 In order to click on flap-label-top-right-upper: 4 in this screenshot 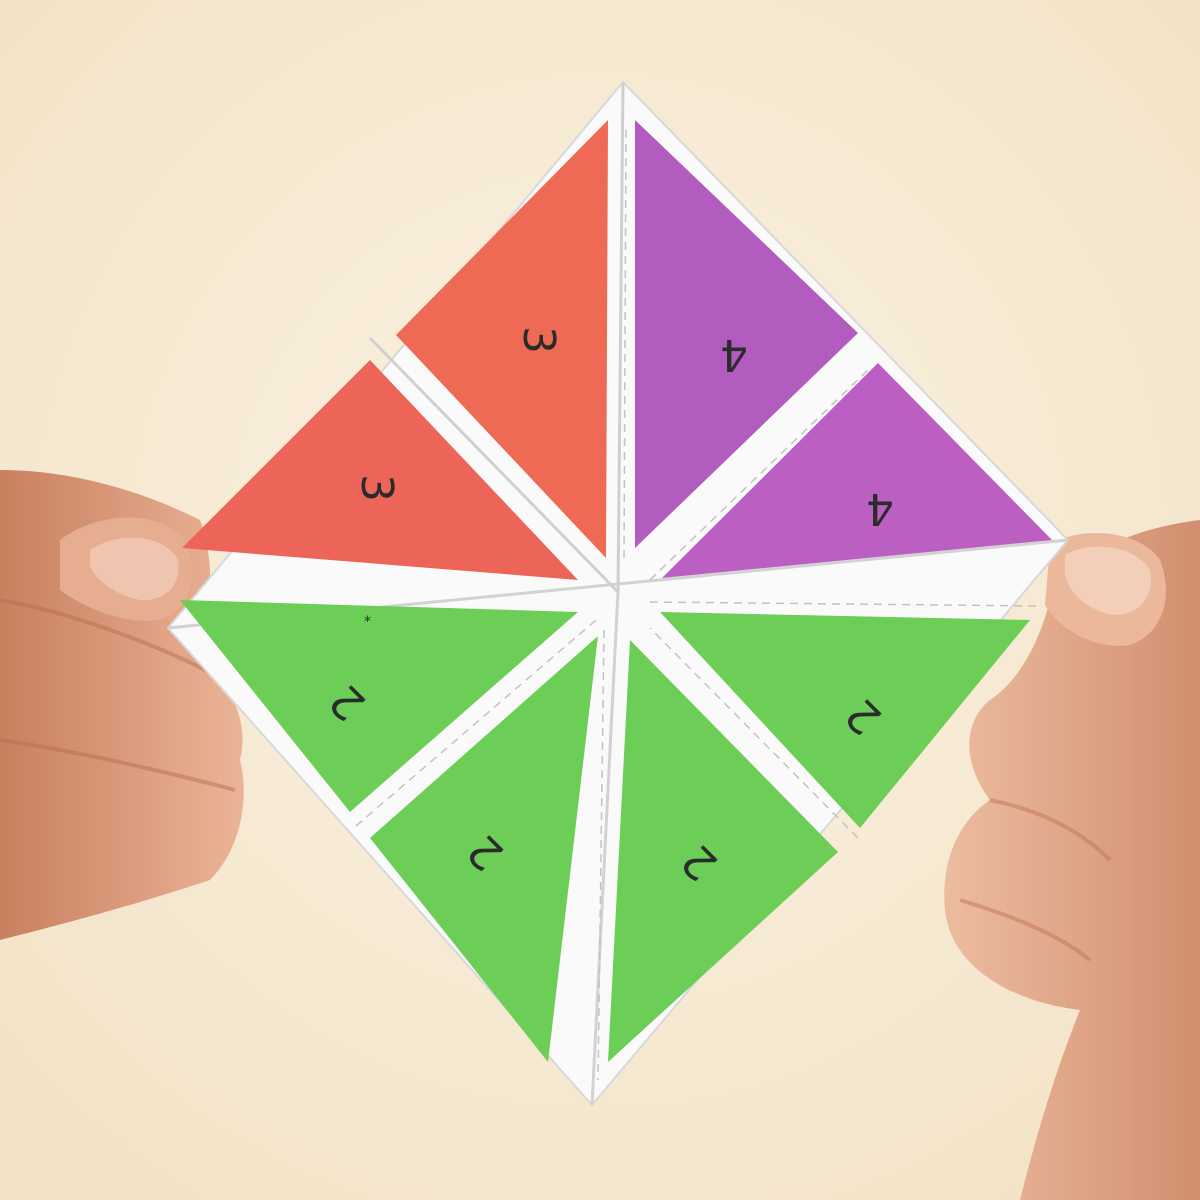, I will do `click(734, 354)`.